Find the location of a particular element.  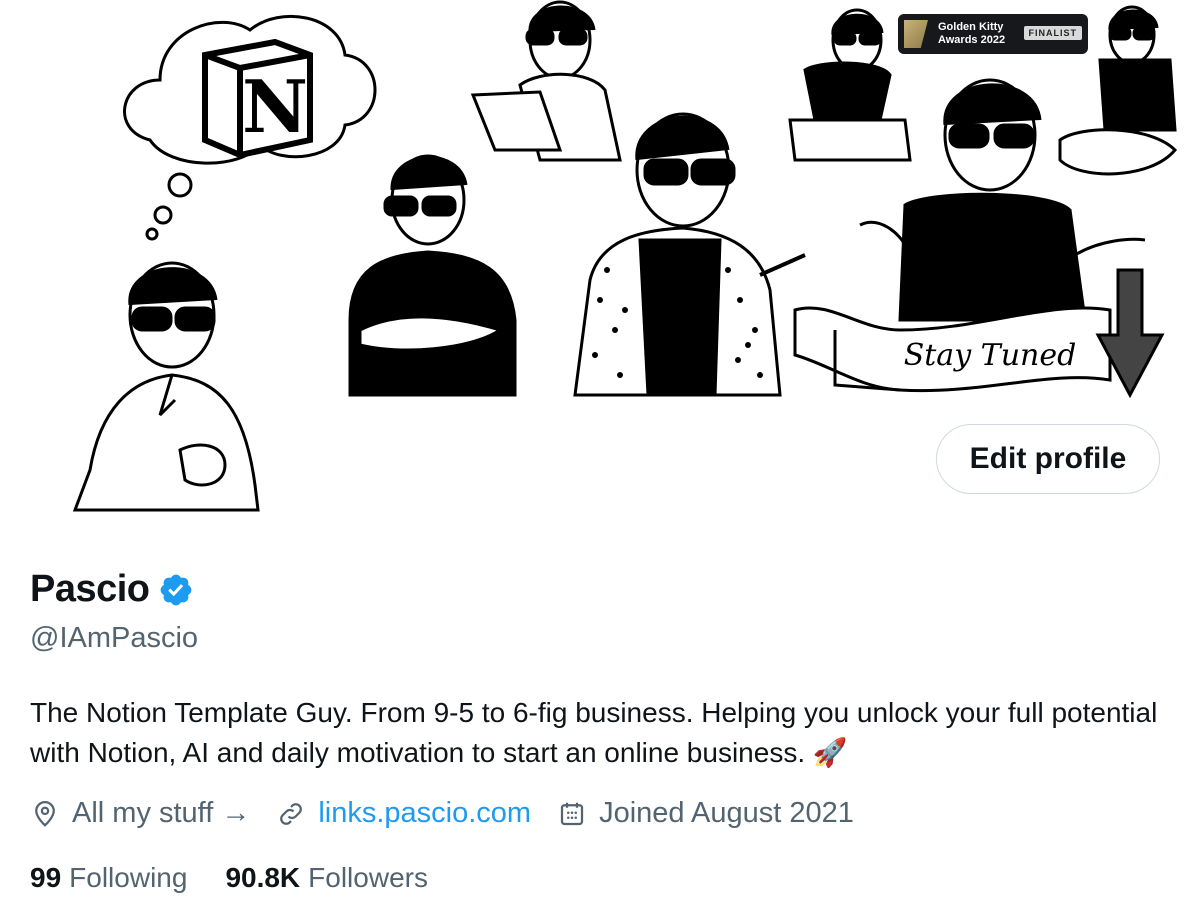

follow-stats: 99 Following 90.8K Followers is located at coordinates (248, 878).